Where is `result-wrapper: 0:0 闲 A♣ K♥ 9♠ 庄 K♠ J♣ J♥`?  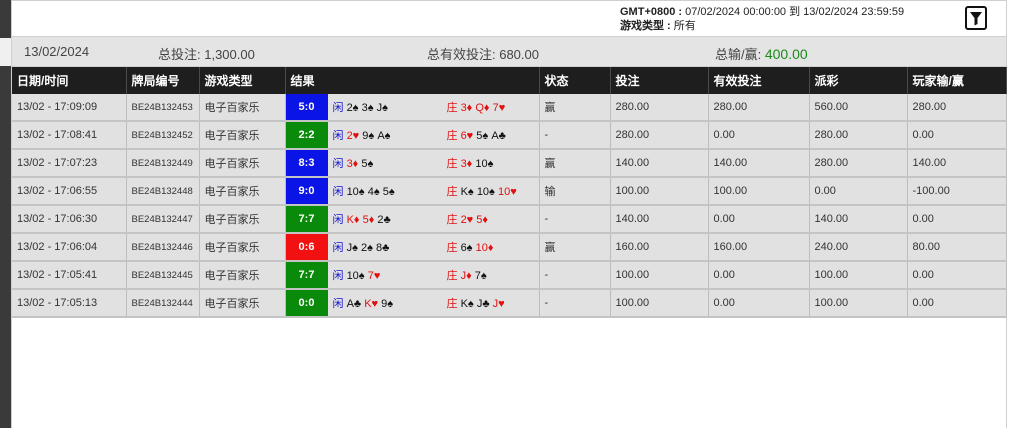
result-wrapper: 0:0 闲 A♣ K♥ 9♠ 庄 K♠ J♣ J♥ is located at coordinates (412, 302).